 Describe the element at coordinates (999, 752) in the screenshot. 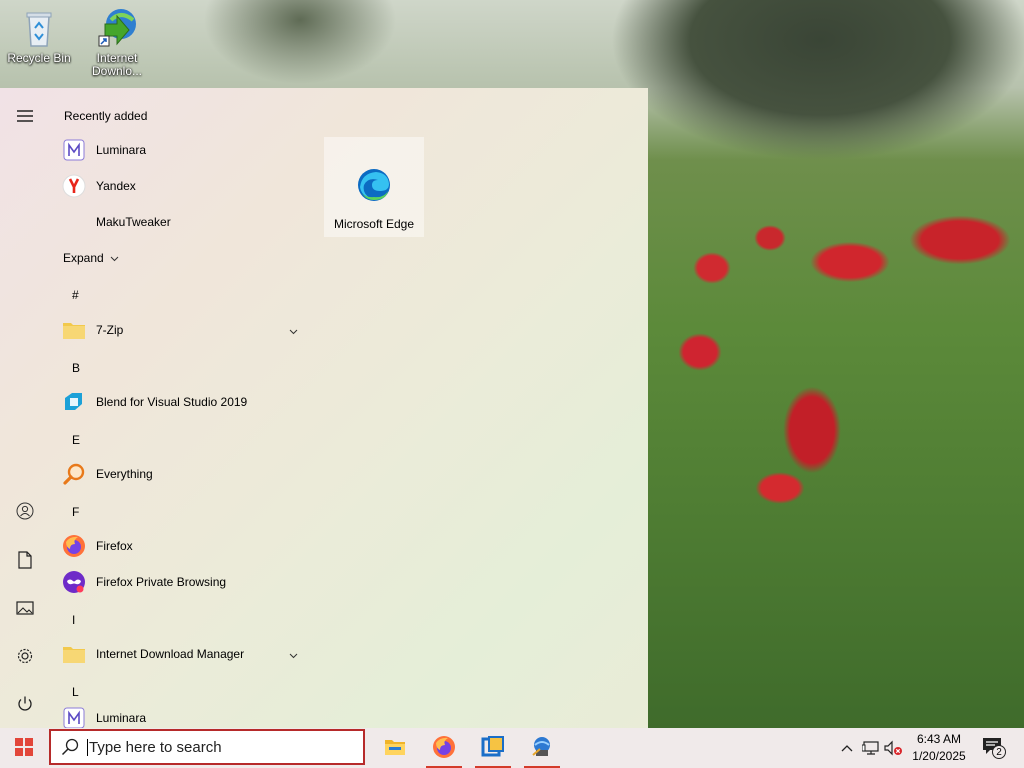

I see `notification-count-badge: 2` at that location.